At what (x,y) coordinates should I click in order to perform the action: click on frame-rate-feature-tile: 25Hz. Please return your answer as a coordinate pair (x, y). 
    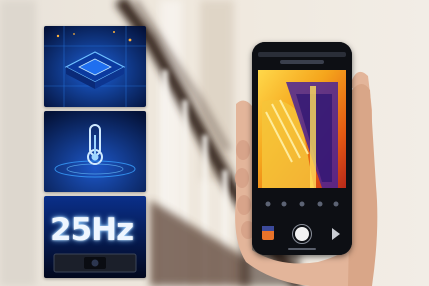
    Looking at the image, I should click on (95, 237).